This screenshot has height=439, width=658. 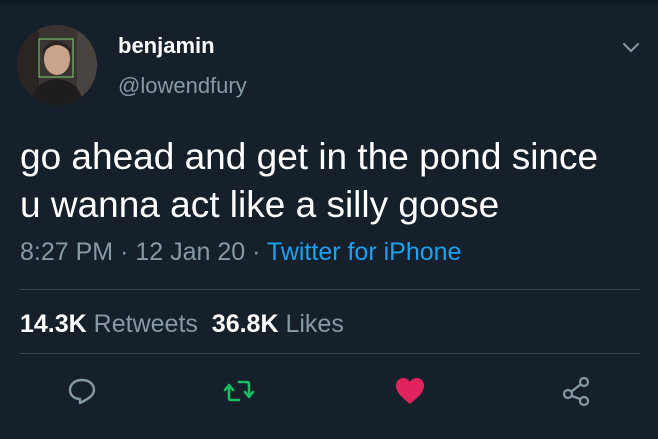 I want to click on retweet-icon, so click(x=239, y=391).